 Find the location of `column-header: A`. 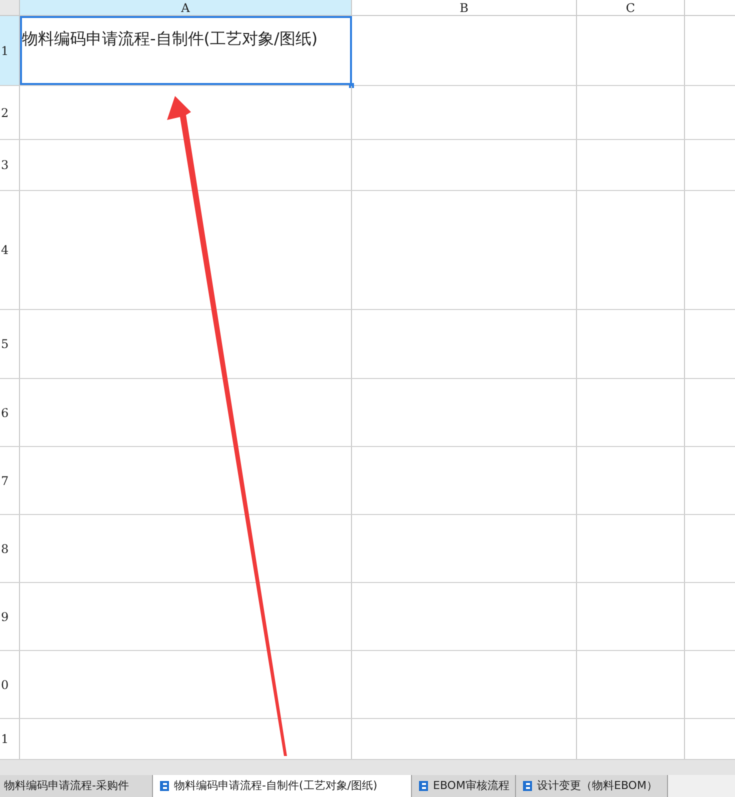

column-header: A is located at coordinates (186, 7).